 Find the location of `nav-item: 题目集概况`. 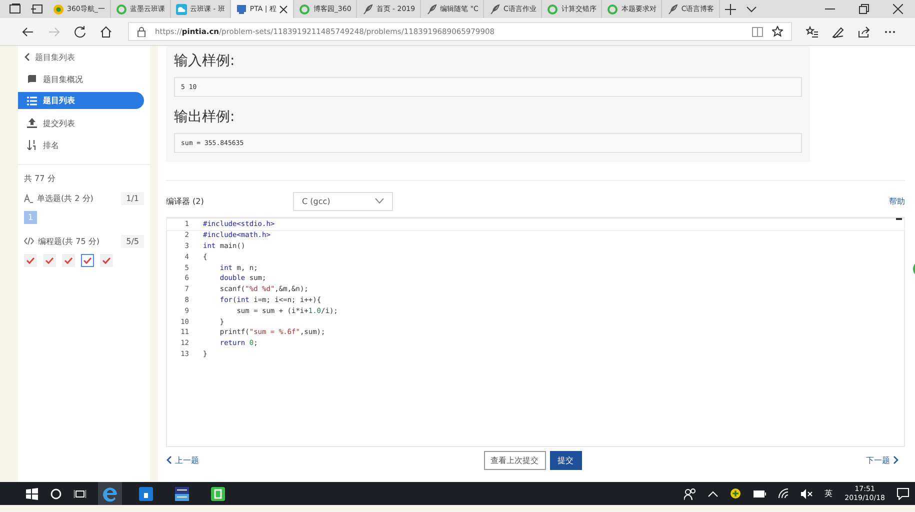

nav-item: 题目集概况 is located at coordinates (81, 79).